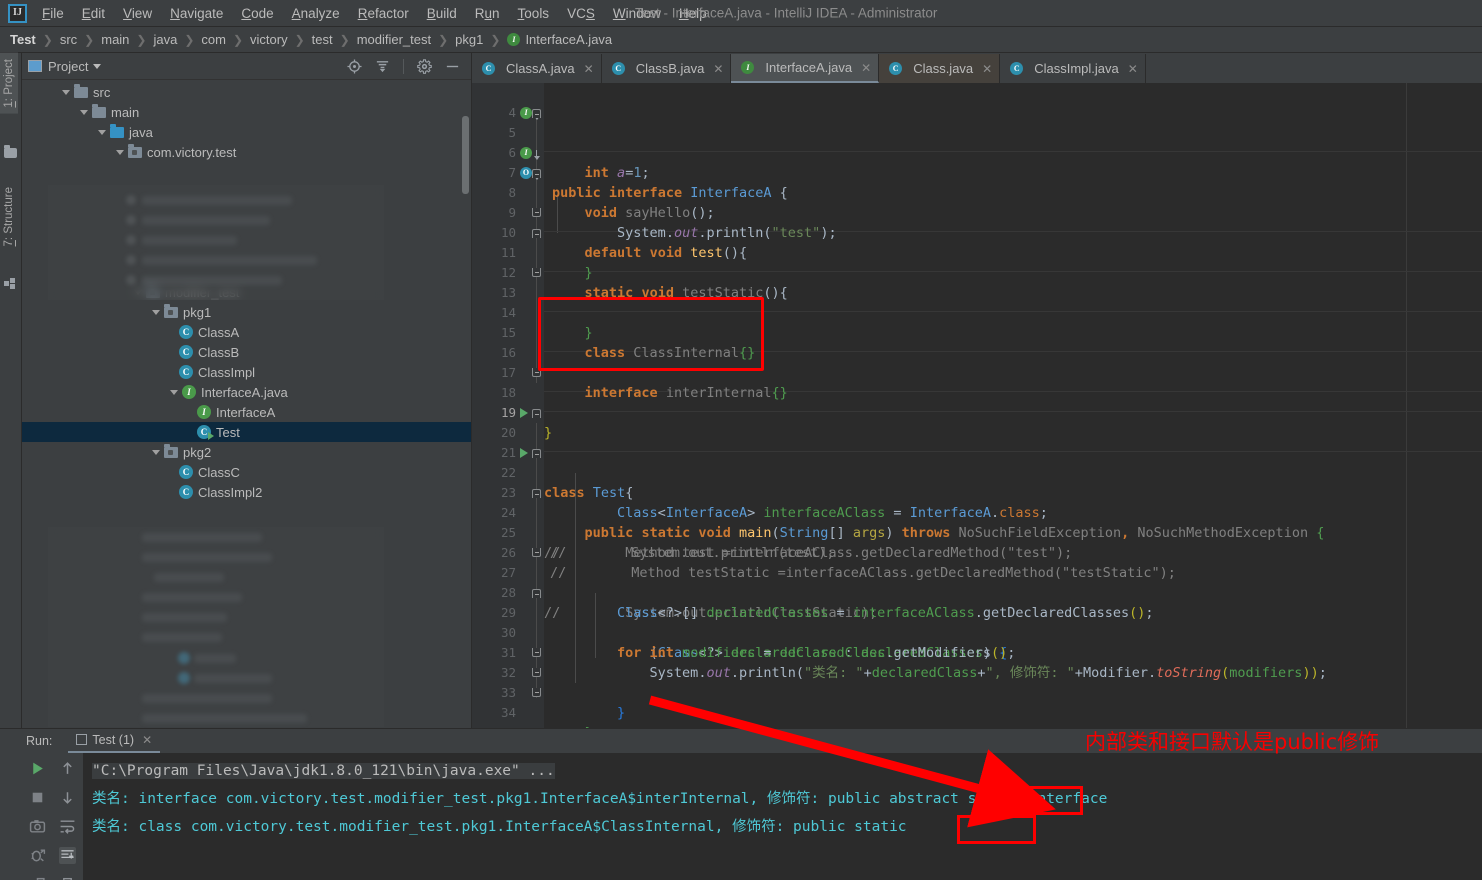  What do you see at coordinates (165, 39) in the screenshot?
I see `breadcrumb-item-3: java` at bounding box center [165, 39].